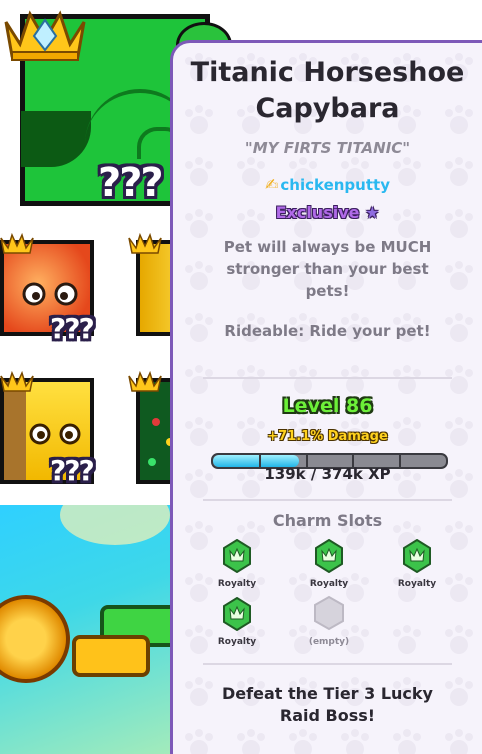 The image size is (482, 754). What do you see at coordinates (35, 639) in the screenshot?
I see `medal-icon` at bounding box center [35, 639].